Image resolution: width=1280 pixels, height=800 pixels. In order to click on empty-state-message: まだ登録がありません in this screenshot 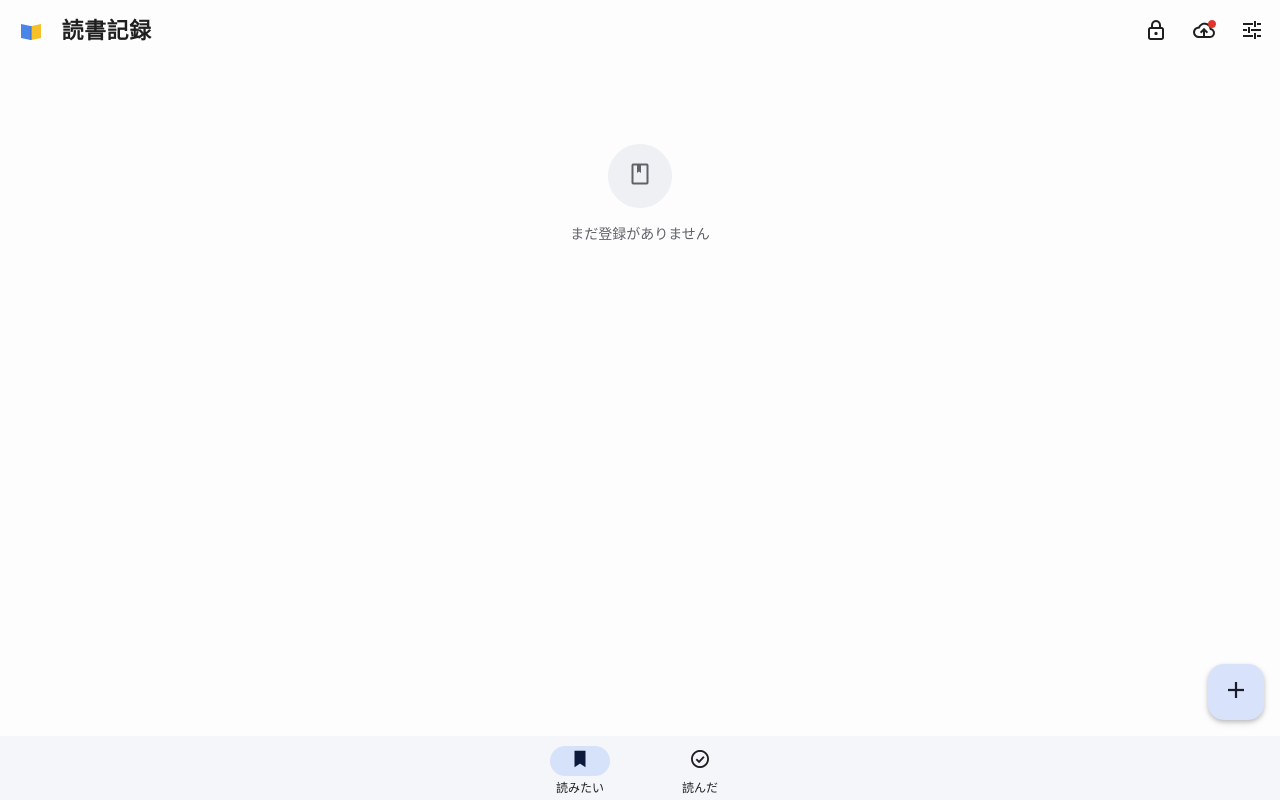, I will do `click(640, 235)`.